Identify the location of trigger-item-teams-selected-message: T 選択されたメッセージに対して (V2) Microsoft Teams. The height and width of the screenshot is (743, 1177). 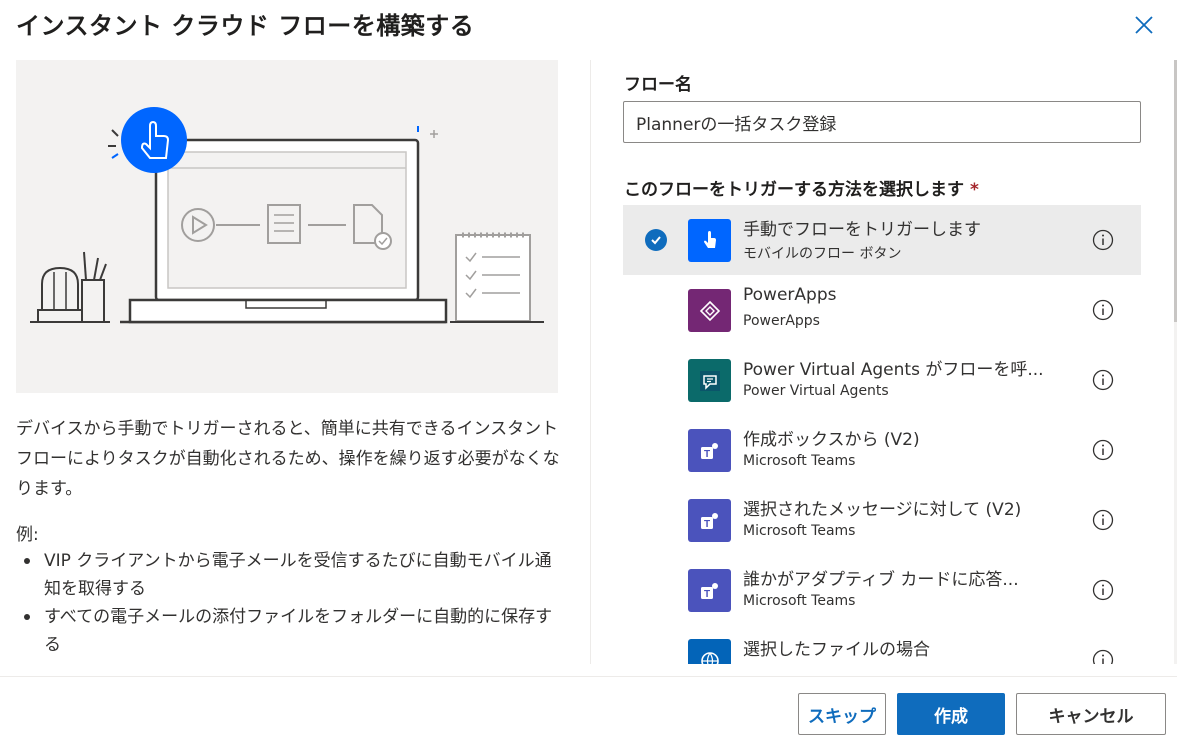
(882, 520).